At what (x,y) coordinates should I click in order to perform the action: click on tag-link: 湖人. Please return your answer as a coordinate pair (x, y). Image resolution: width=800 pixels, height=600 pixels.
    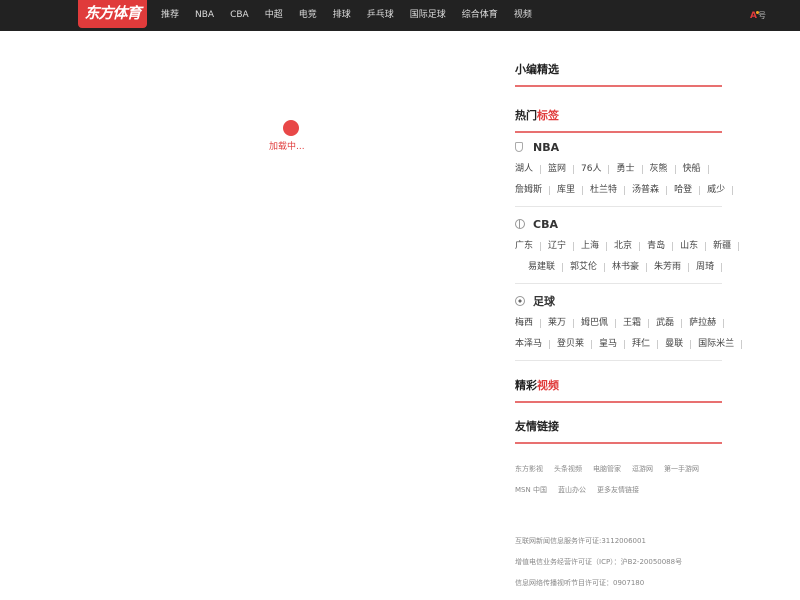
    Looking at the image, I should click on (528, 169).